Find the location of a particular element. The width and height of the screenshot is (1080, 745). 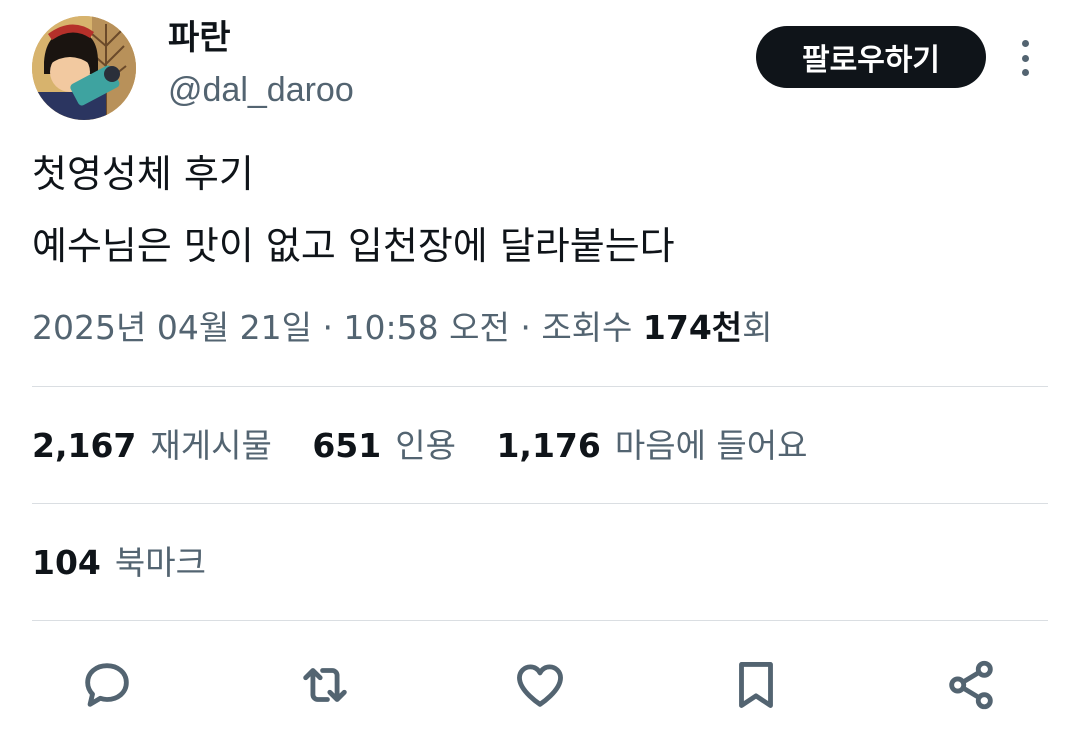

views-suffix: 회 is located at coordinates (757, 327).